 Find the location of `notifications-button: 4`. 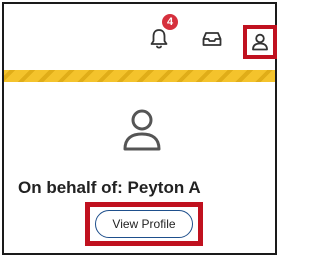

notifications-button: 4 is located at coordinates (161, 34).